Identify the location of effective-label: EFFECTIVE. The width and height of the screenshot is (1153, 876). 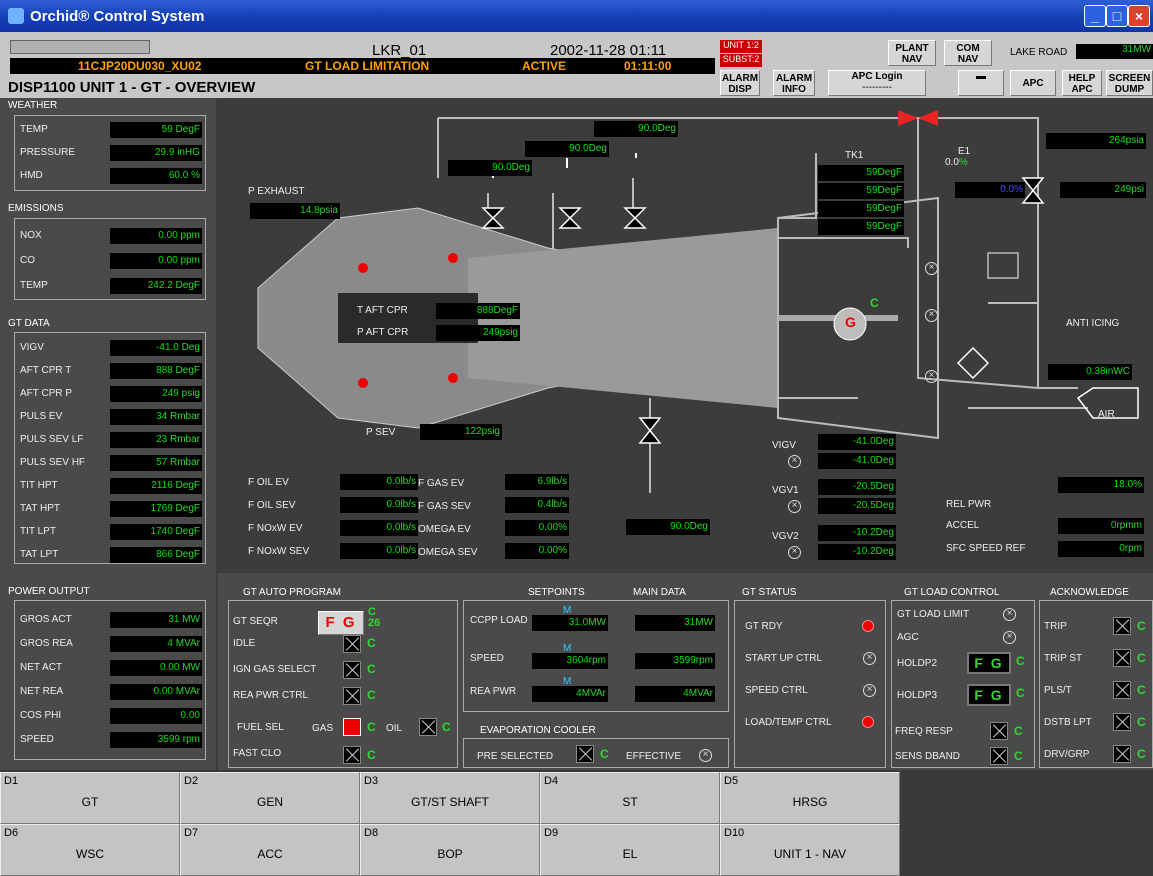
(654, 756).